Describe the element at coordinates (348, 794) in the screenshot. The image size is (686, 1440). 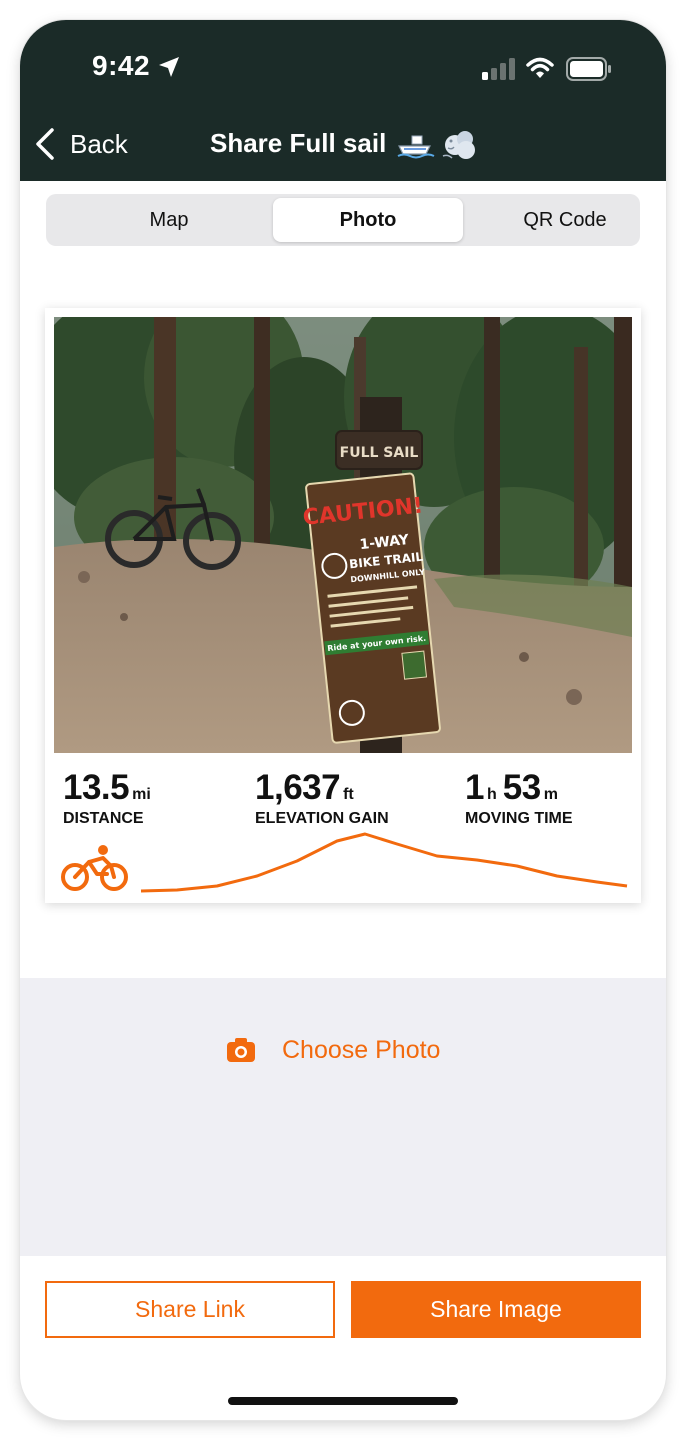
I see `elevation-unit: ft` at that location.